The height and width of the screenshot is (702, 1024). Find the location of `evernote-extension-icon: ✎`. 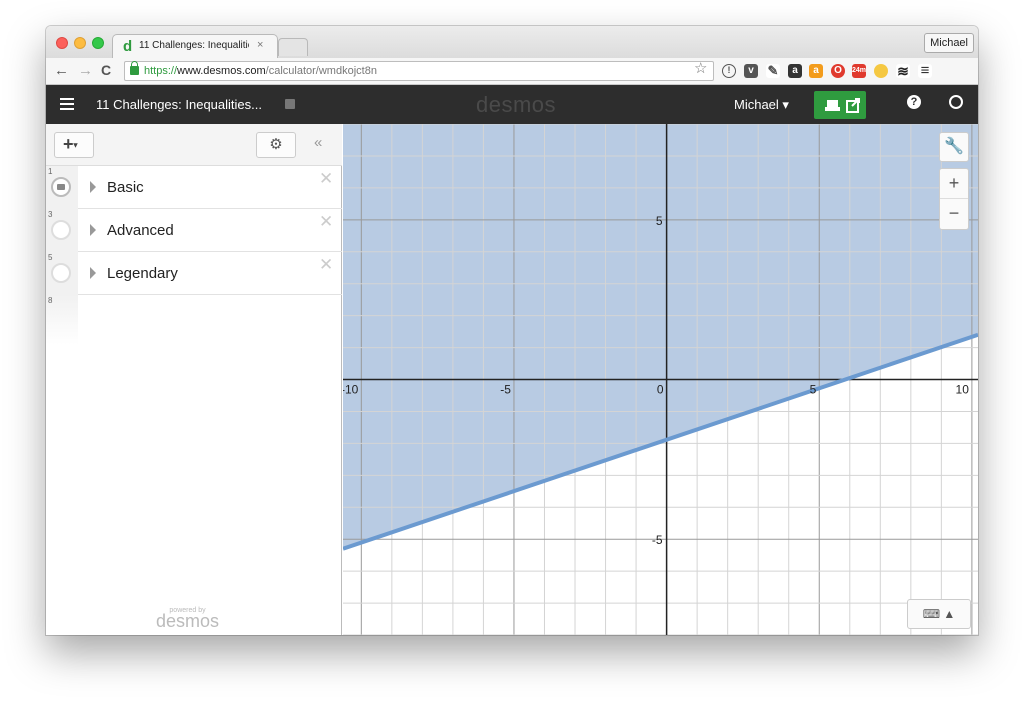

evernote-extension-icon: ✎ is located at coordinates (773, 71).